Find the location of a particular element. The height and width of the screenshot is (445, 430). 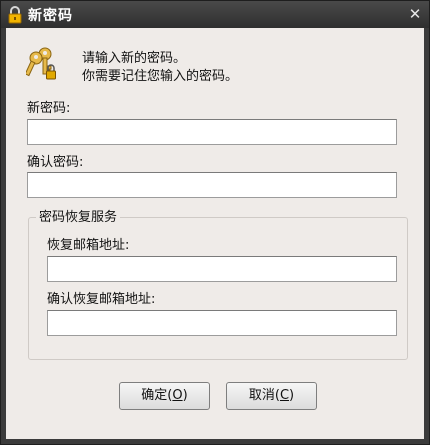

confirm-recovery-email-field is located at coordinates (222, 323).